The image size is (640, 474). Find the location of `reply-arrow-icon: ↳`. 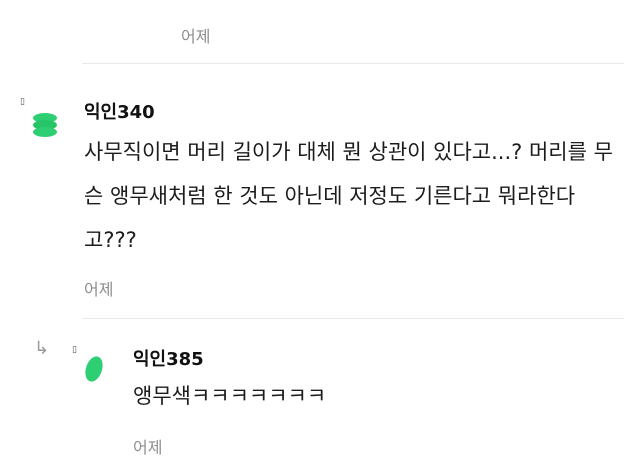

reply-arrow-icon: ↳ is located at coordinates (42, 348).